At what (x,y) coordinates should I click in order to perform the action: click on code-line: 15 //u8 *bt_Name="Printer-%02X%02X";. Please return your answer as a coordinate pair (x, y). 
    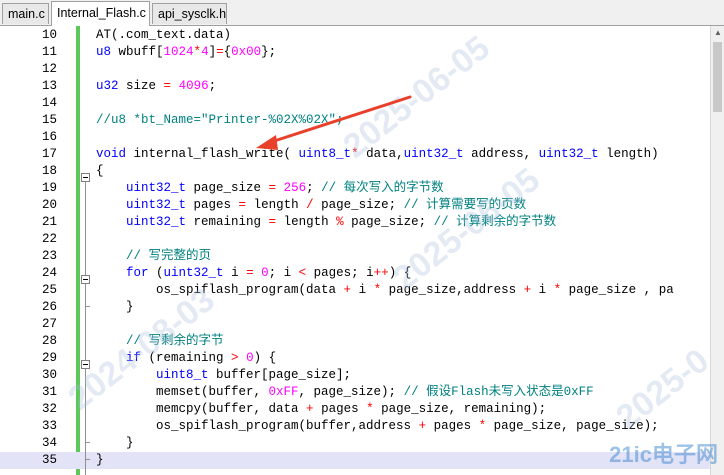
    Looking at the image, I should click on (355, 120).